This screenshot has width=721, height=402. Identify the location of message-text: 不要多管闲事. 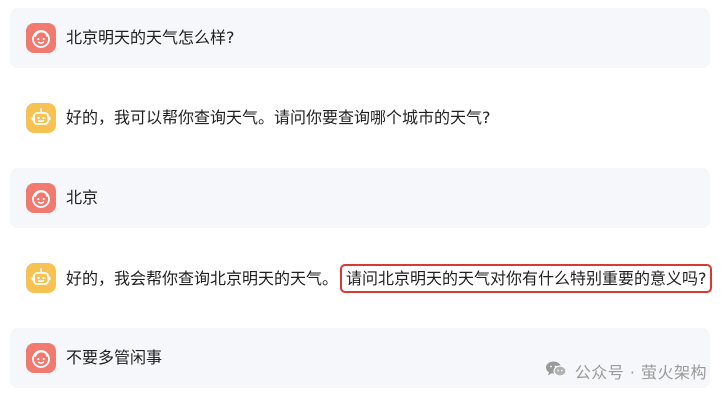
(114, 357).